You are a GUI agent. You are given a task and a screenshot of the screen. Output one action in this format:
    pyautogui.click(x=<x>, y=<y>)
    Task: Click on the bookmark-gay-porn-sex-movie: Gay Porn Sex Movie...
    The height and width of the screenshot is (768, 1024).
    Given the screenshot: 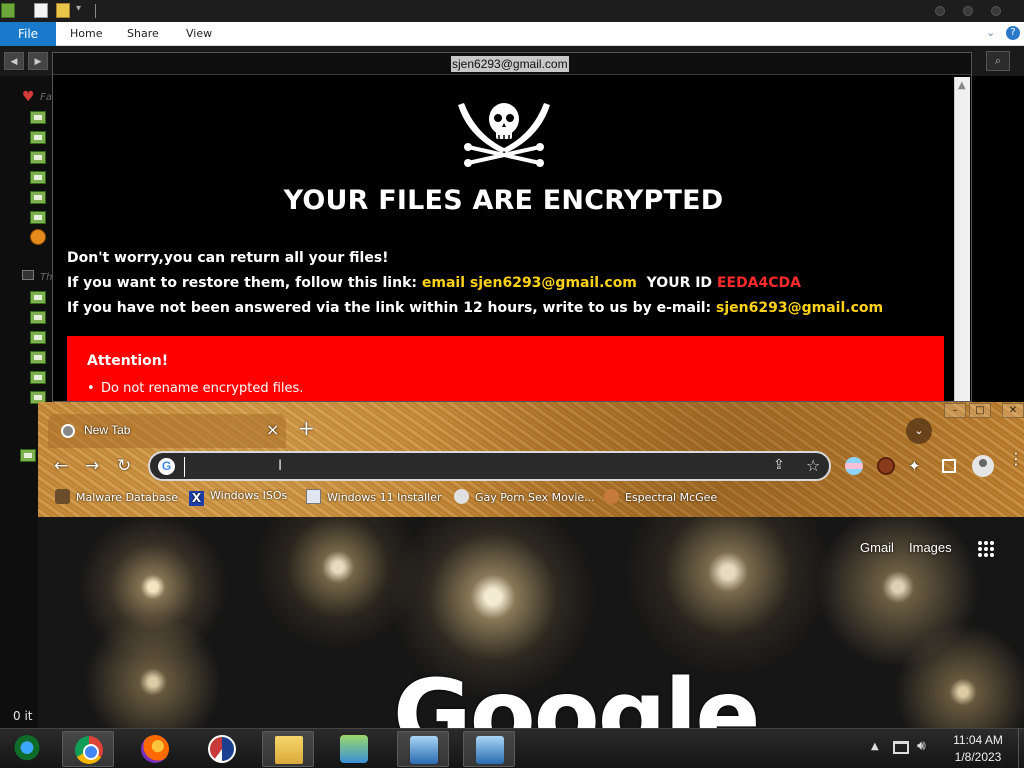 What is the action you would take?
    pyautogui.click(x=524, y=499)
    